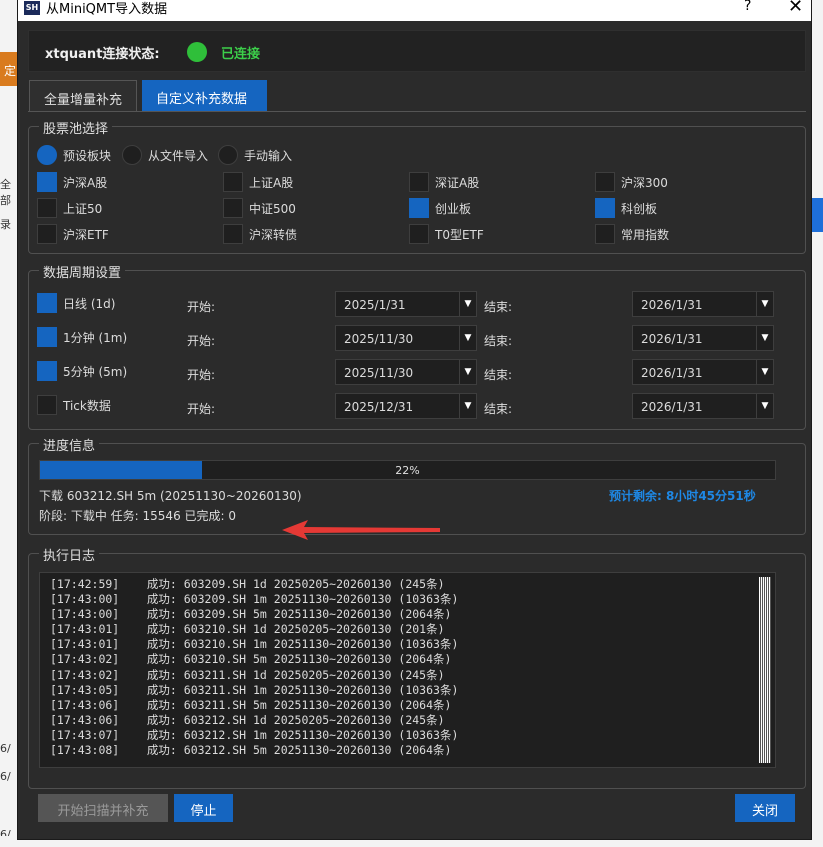  I want to click on period-settings-title: 数据周期设置, so click(82, 271).